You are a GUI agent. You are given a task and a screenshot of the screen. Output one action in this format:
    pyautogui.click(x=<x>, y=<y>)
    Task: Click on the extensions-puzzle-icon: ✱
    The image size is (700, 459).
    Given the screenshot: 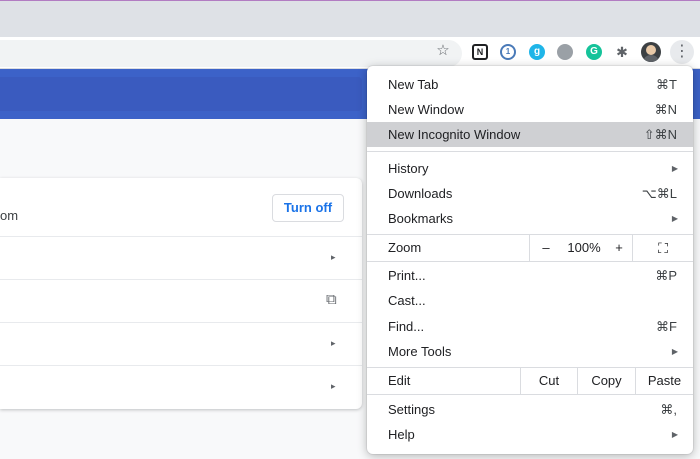 What is the action you would take?
    pyautogui.click(x=622, y=52)
    